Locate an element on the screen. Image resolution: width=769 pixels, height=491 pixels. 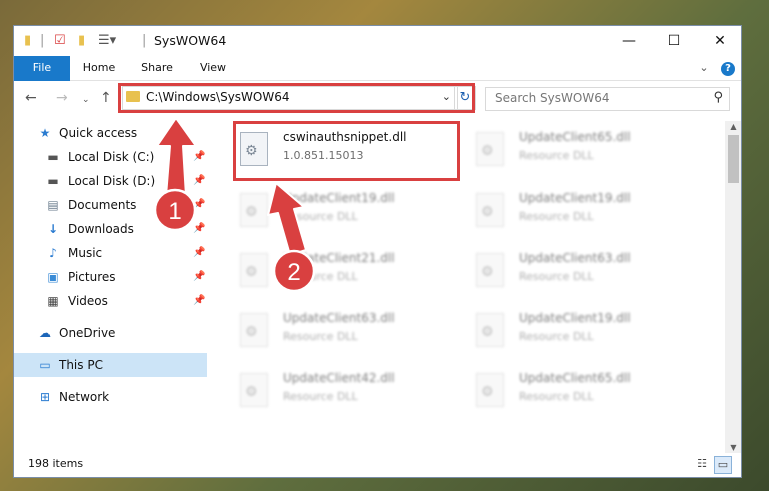
step1-arrow is located at coordinates (176, 157).